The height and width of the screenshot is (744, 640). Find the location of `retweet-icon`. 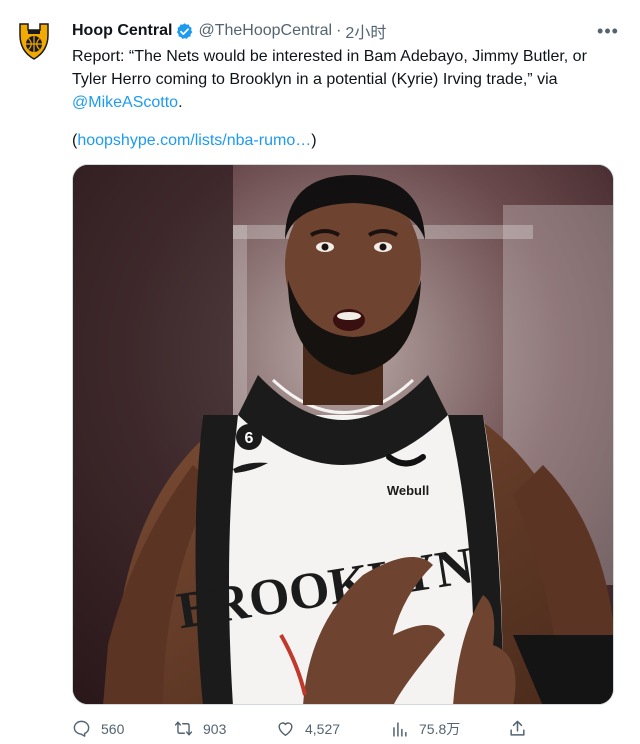

retweet-icon is located at coordinates (183, 728).